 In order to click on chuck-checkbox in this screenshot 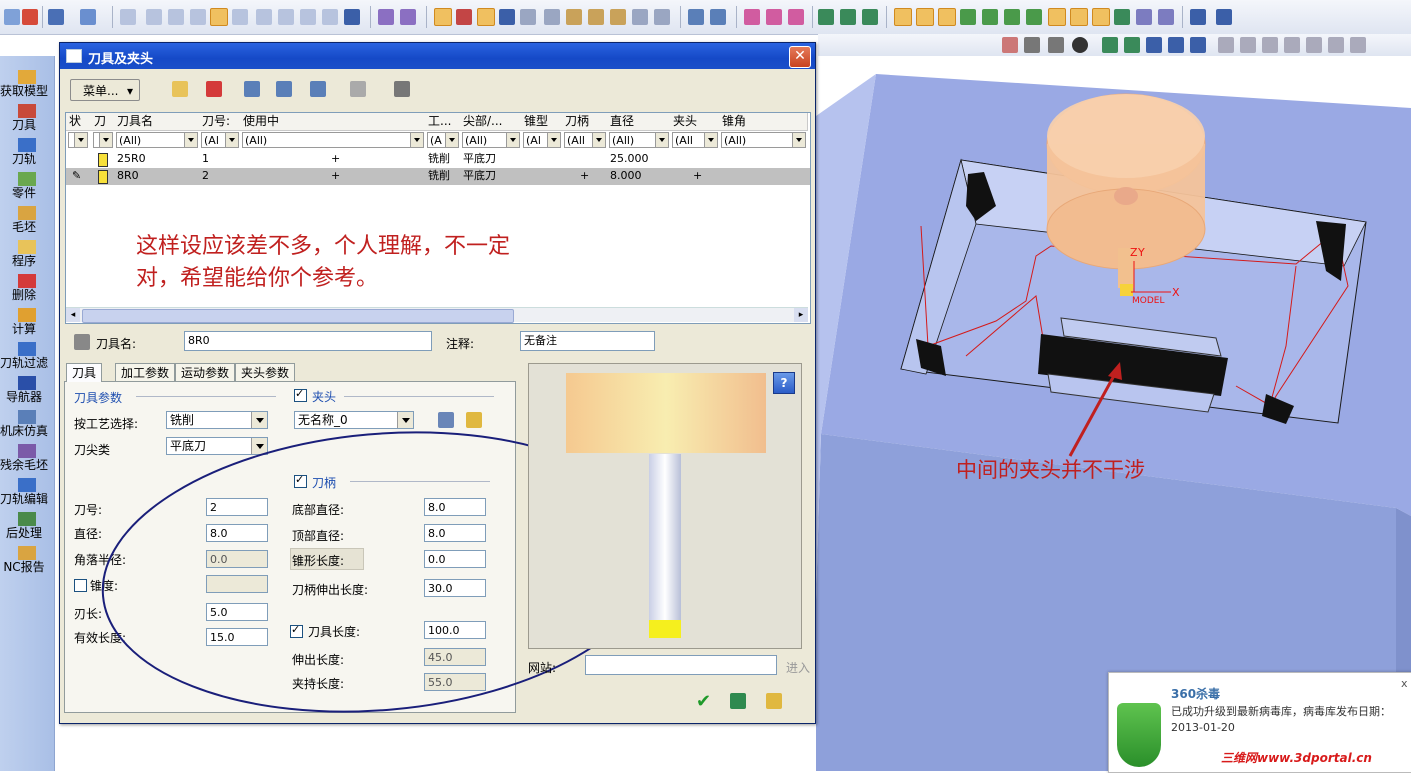, I will do `click(300, 394)`.